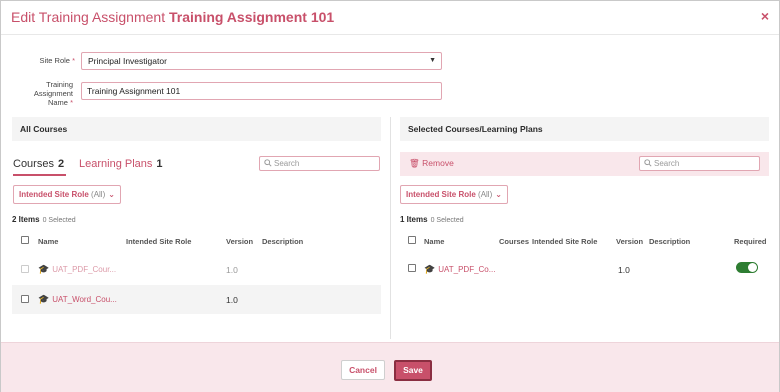  I want to click on panel-divider, so click(390, 228).